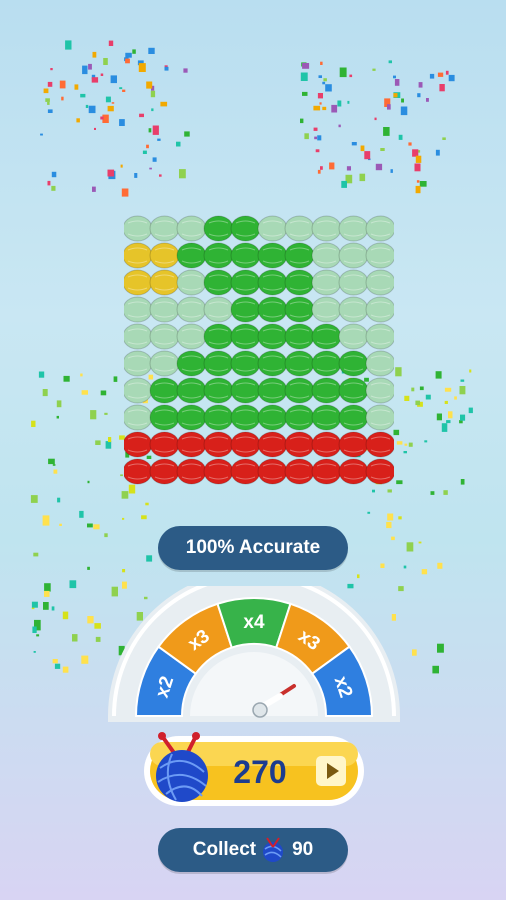  What do you see at coordinates (254, 654) in the screenshot?
I see `multiplier-meter: x2x3x4x3x2` at bounding box center [254, 654].